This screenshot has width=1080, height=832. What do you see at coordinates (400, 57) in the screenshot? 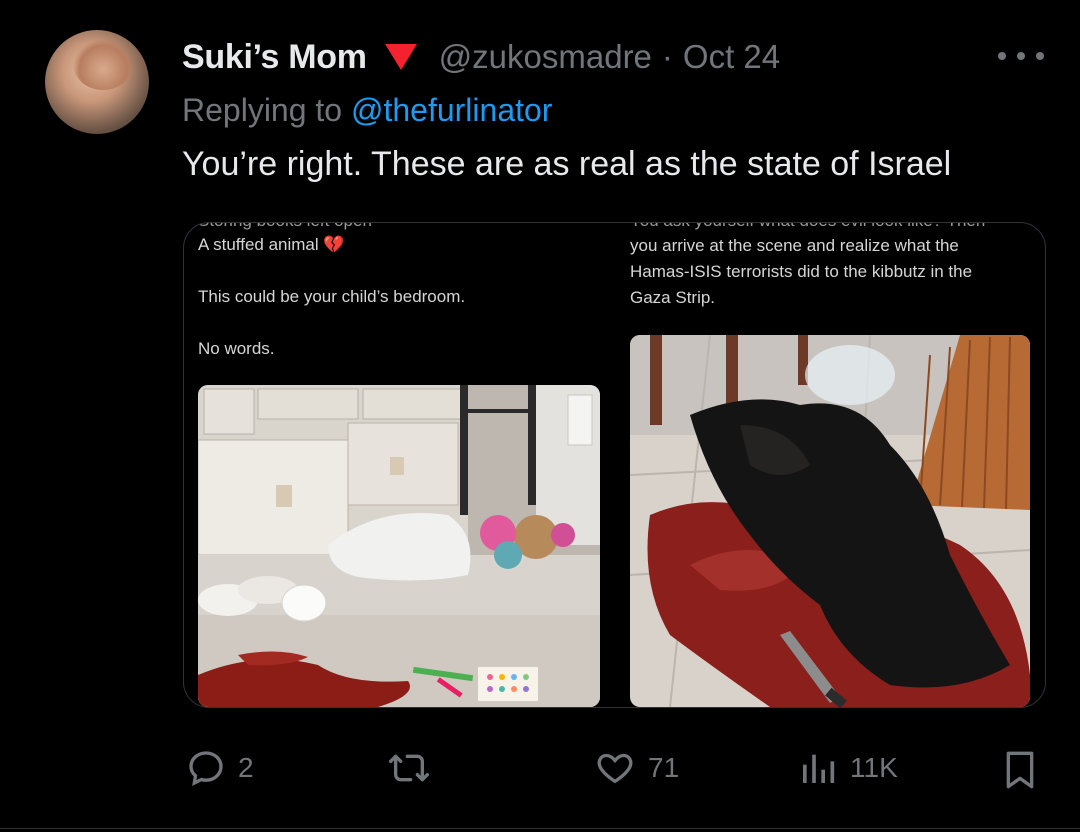
I see `red-triangle-icon` at bounding box center [400, 57].